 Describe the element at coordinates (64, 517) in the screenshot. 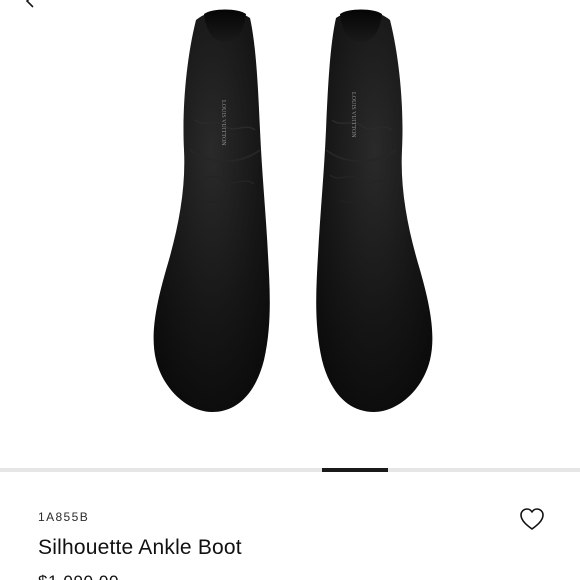

I see `product-sku: 1A855B` at that location.